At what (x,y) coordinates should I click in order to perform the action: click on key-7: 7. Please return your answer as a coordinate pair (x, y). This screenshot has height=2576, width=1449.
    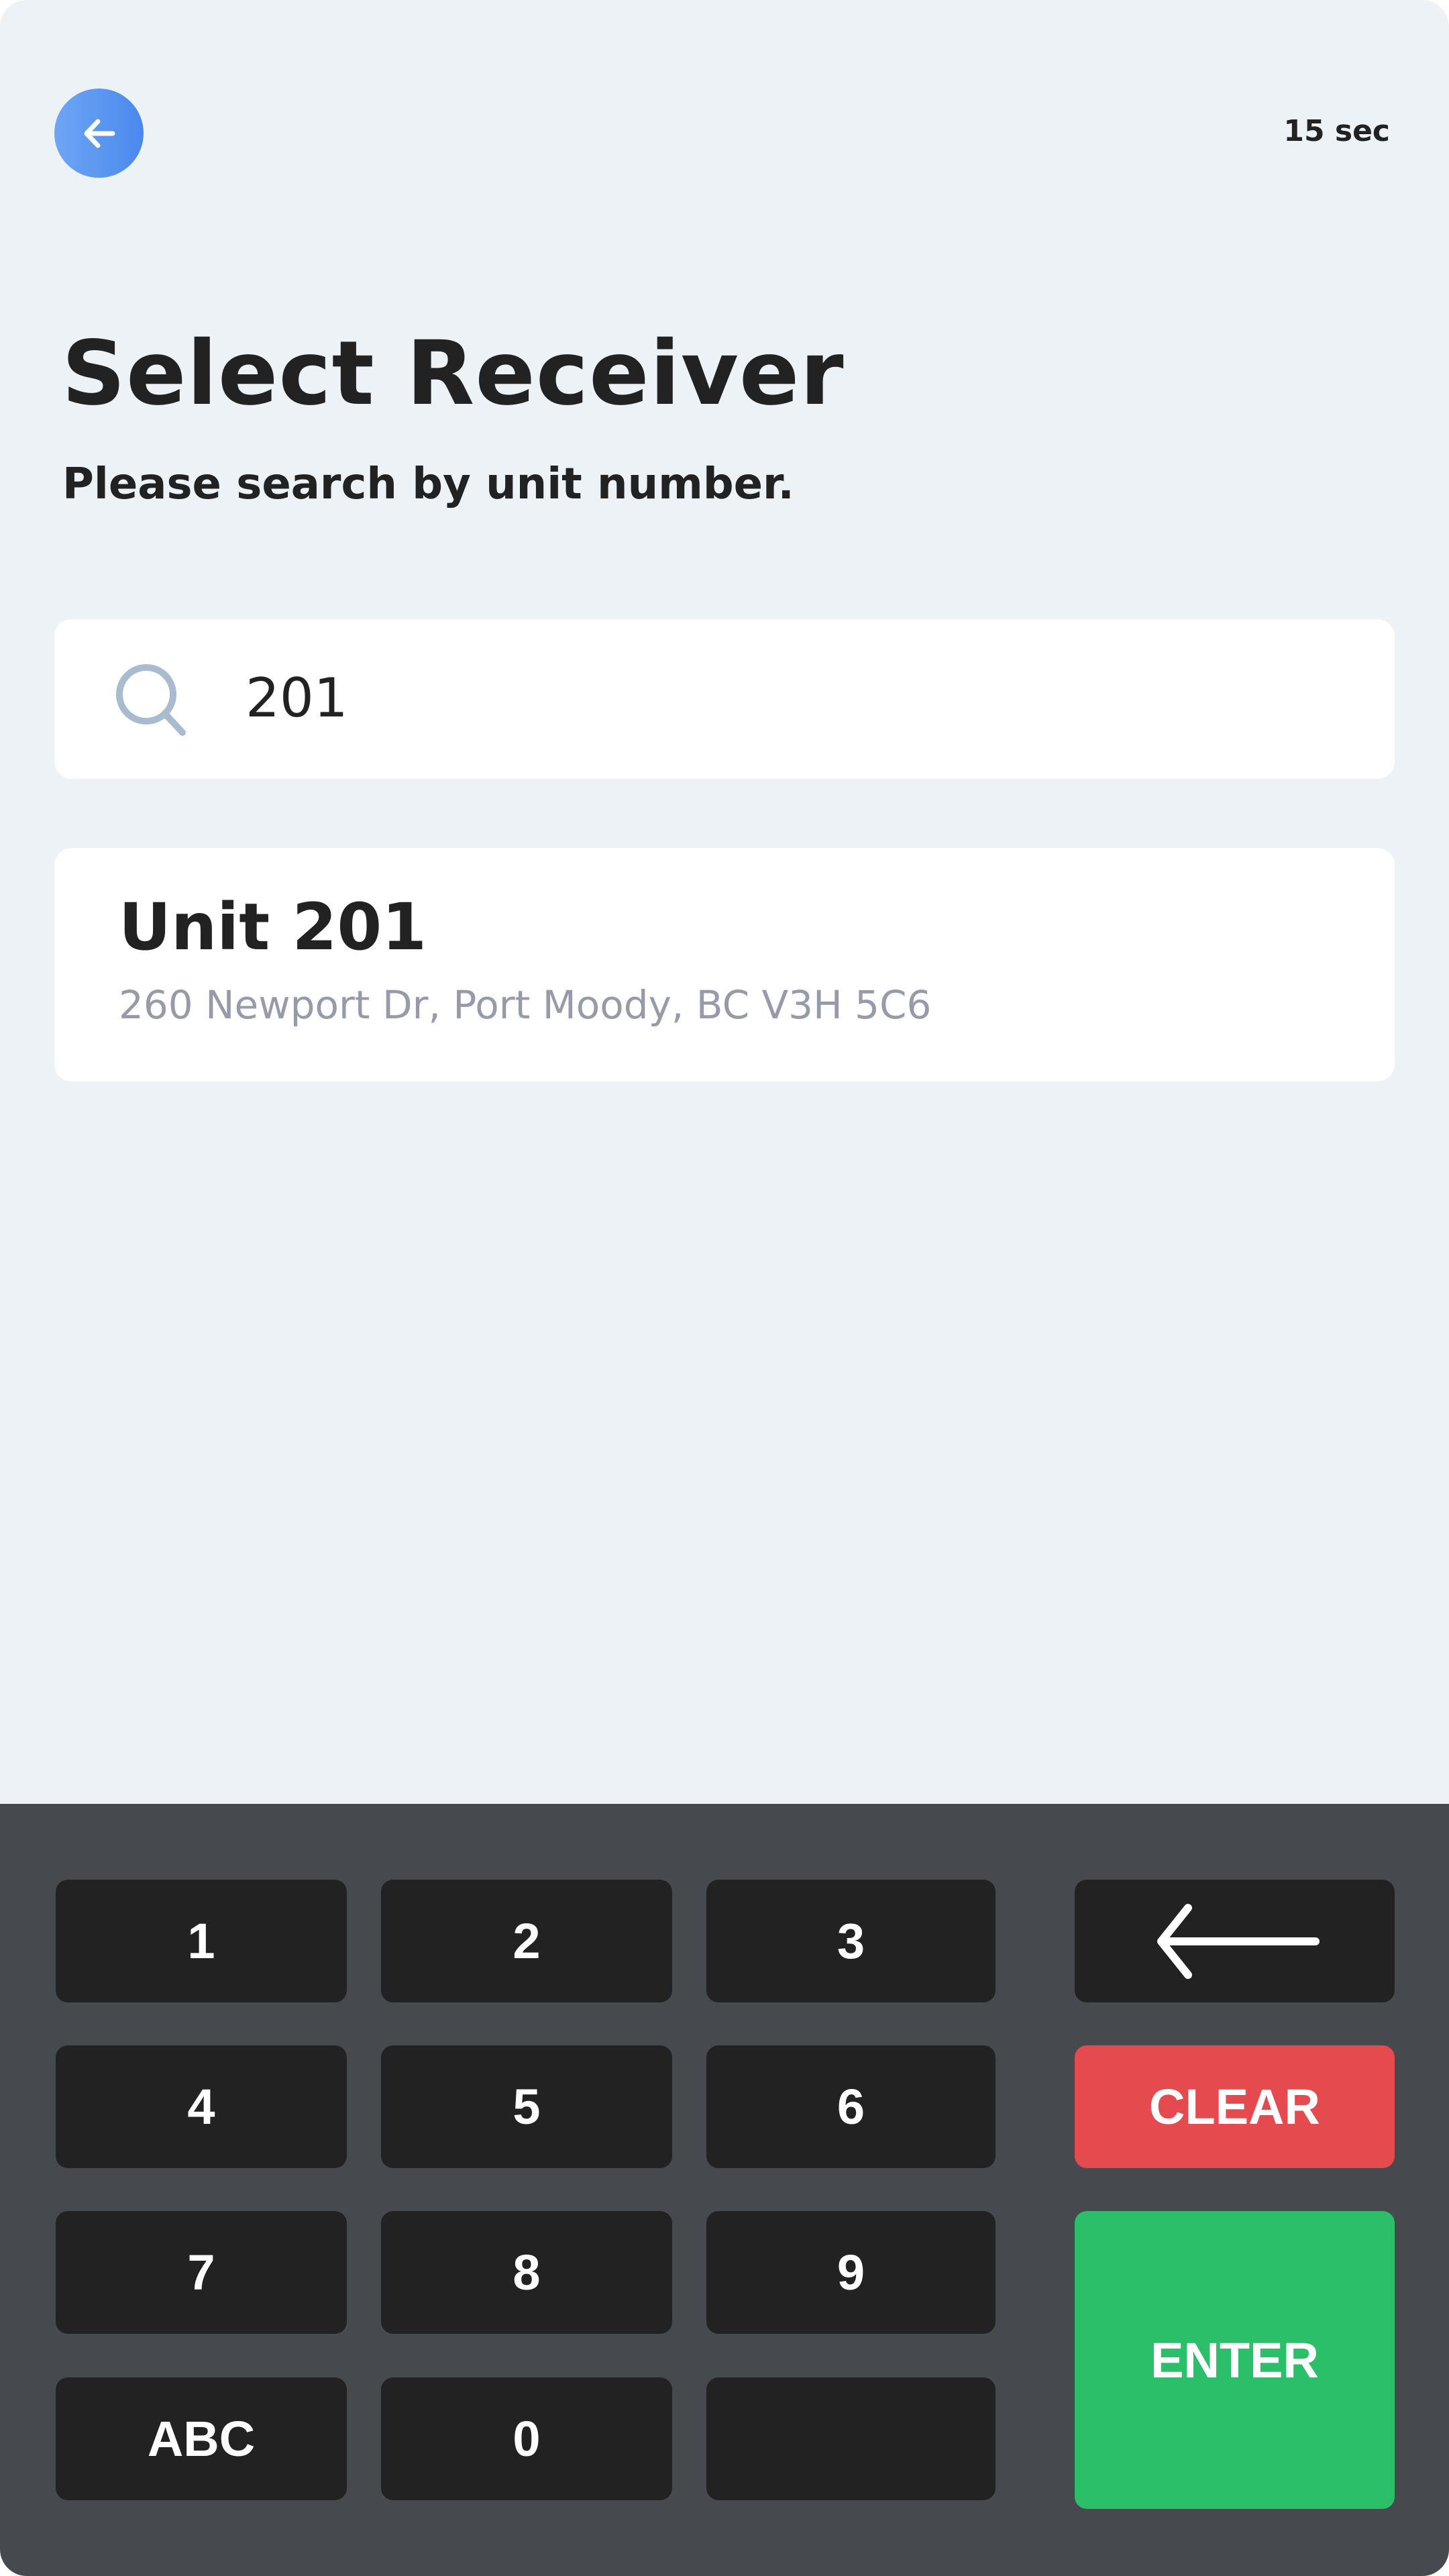
    Looking at the image, I should click on (201, 2272).